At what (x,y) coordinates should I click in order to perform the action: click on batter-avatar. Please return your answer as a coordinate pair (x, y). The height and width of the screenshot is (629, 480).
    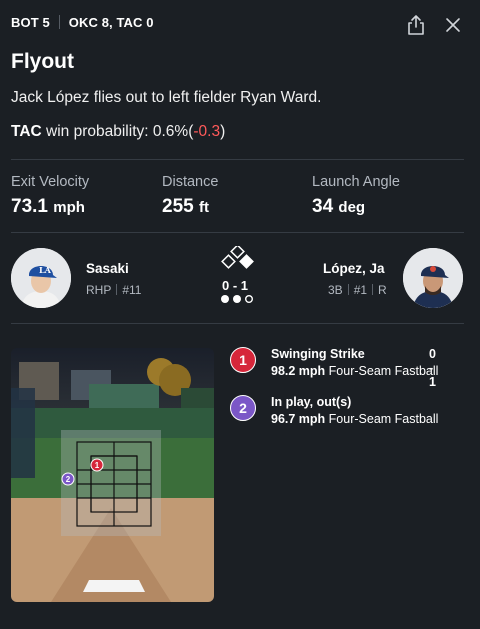
    Looking at the image, I should click on (433, 278).